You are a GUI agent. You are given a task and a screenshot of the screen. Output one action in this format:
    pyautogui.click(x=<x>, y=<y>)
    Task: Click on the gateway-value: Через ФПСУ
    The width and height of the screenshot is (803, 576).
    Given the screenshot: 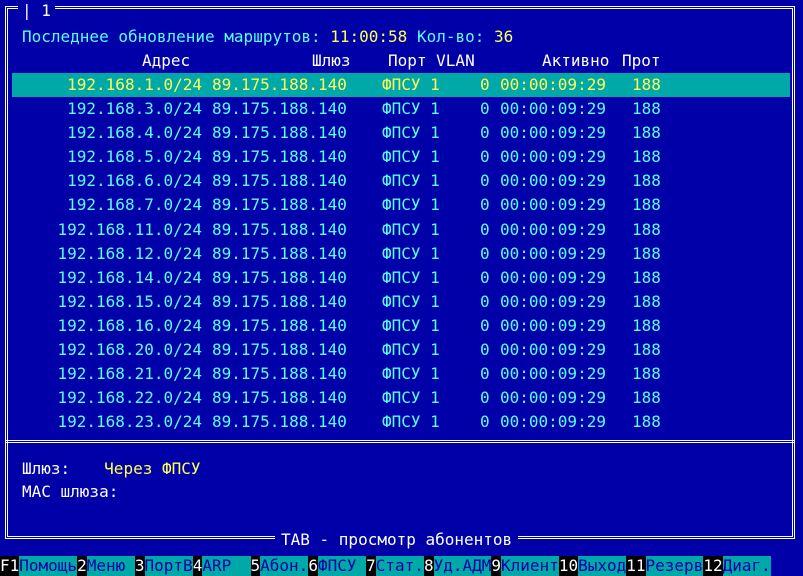 What is the action you would take?
    pyautogui.click(x=152, y=468)
    